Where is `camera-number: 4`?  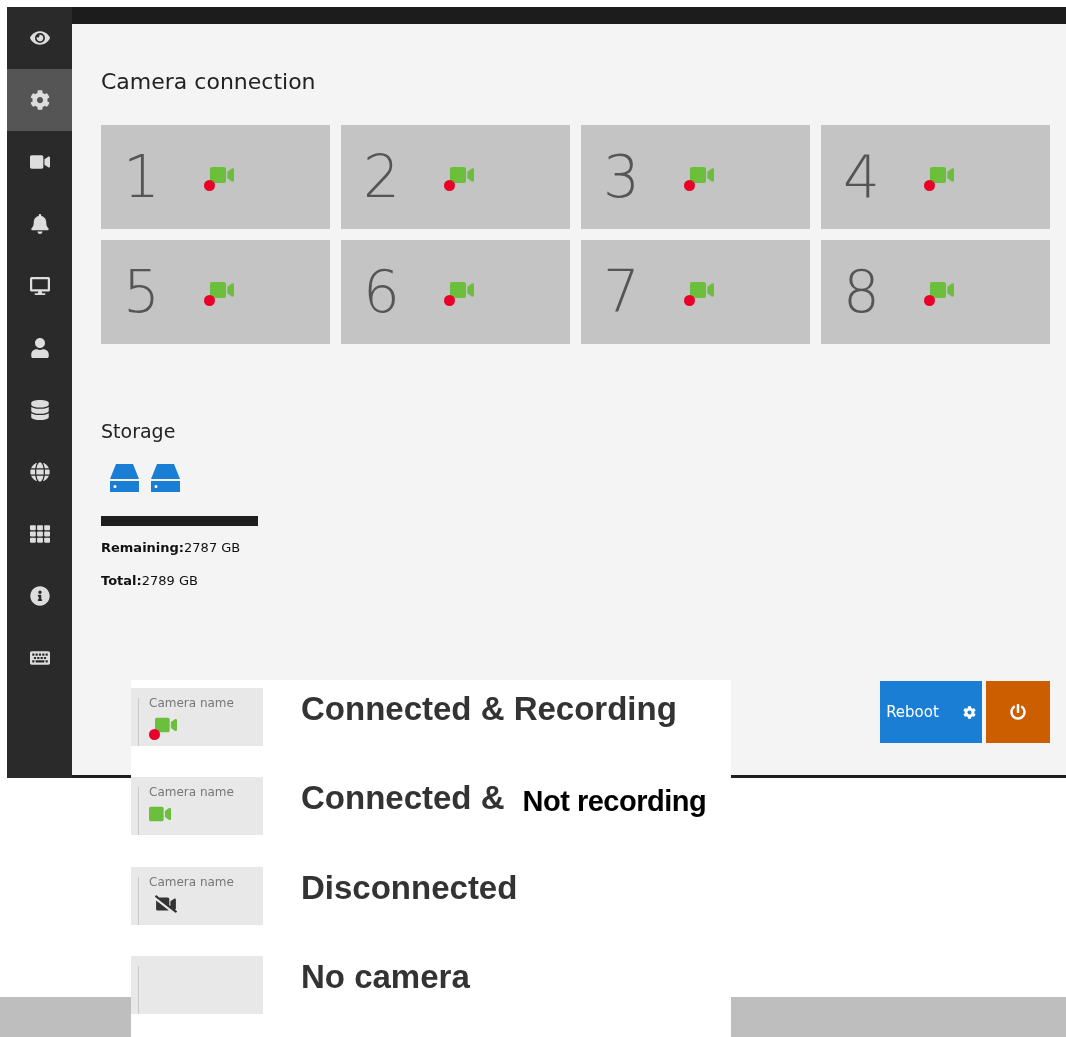
camera-number: 4 is located at coordinates (861, 177).